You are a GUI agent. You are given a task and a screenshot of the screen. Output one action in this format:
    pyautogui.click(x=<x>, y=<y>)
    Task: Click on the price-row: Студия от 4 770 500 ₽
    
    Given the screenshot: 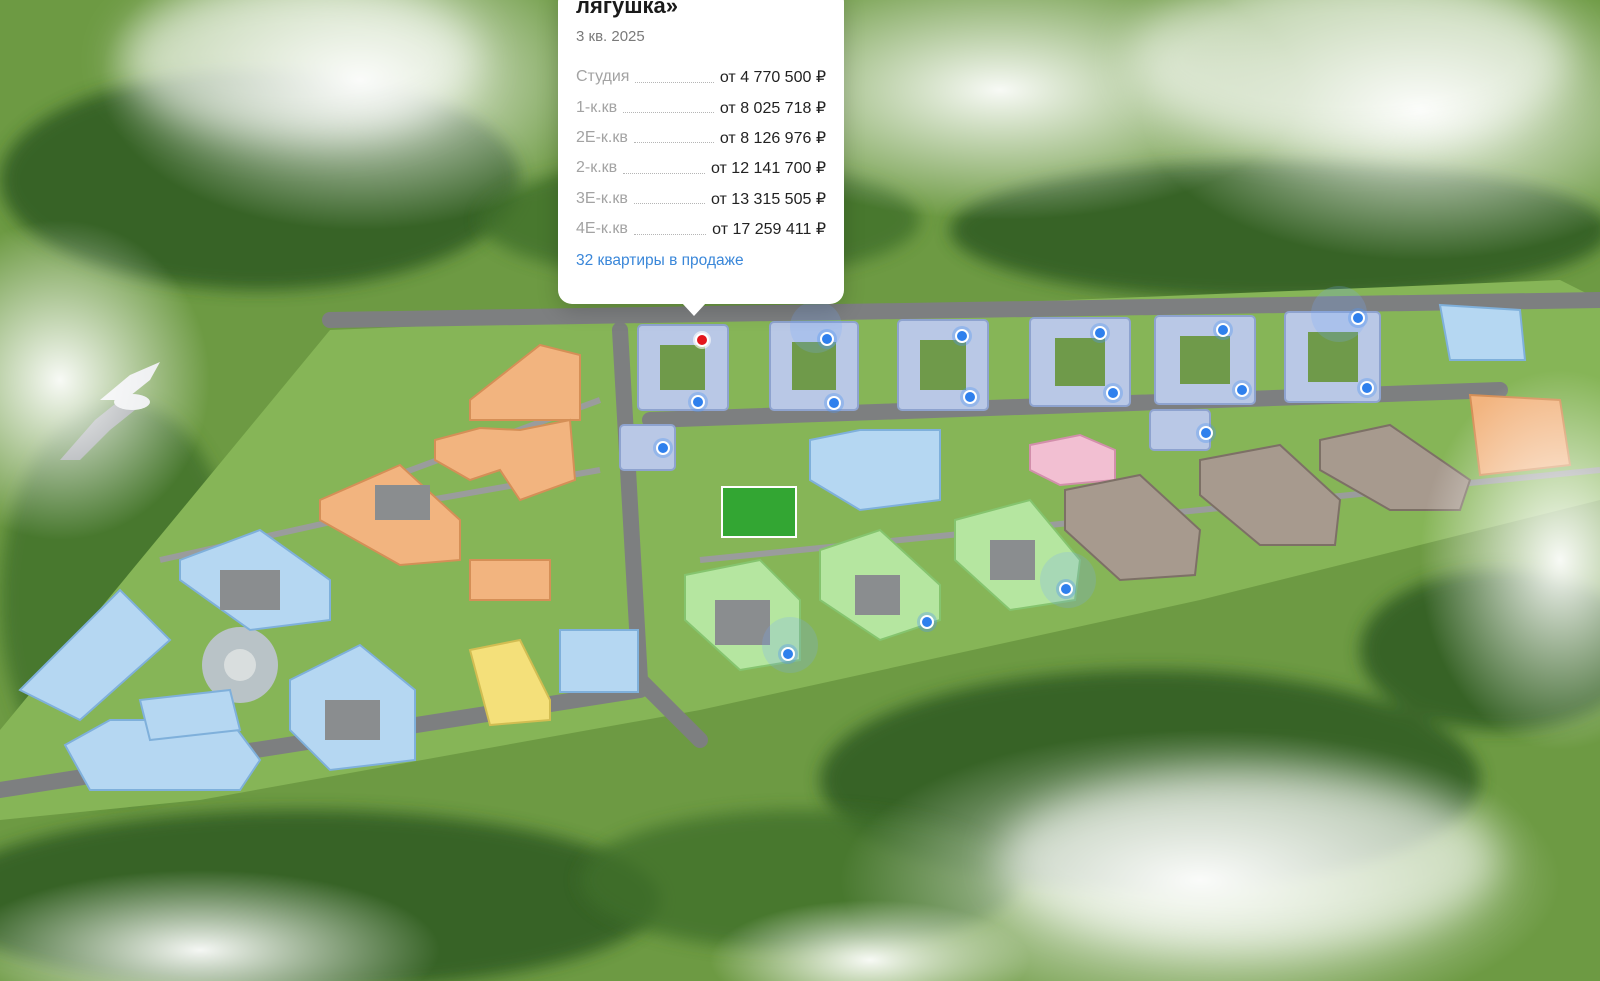 What is the action you would take?
    pyautogui.click(x=701, y=77)
    